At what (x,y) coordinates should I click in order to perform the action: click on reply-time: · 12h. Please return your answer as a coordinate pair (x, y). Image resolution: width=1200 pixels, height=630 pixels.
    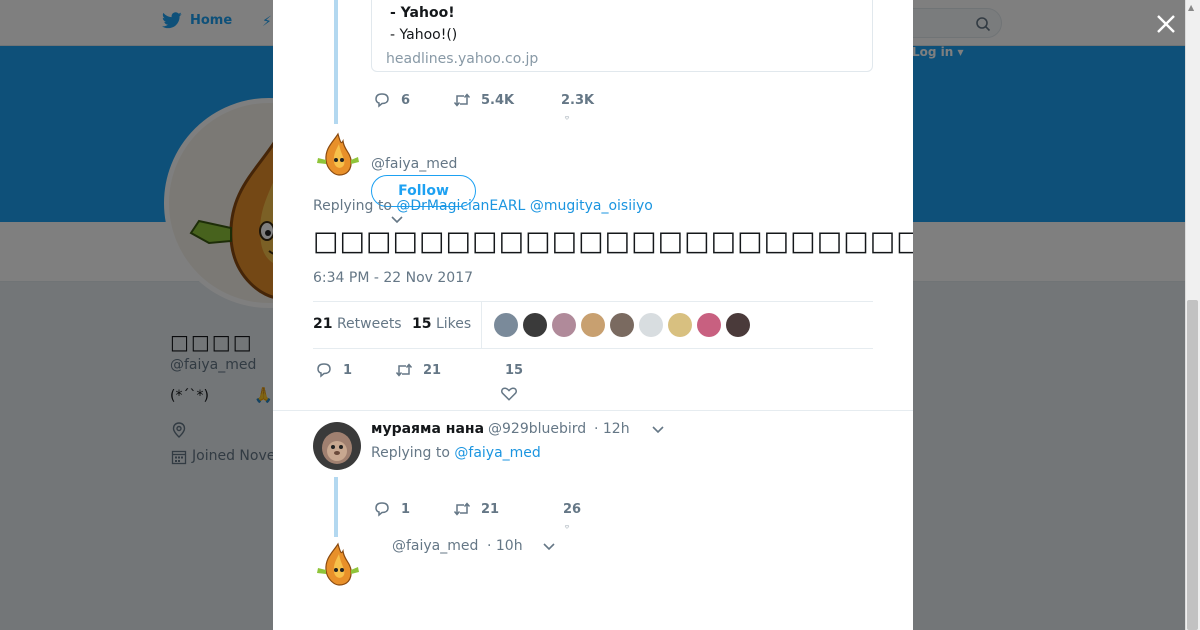
    Looking at the image, I should click on (612, 429).